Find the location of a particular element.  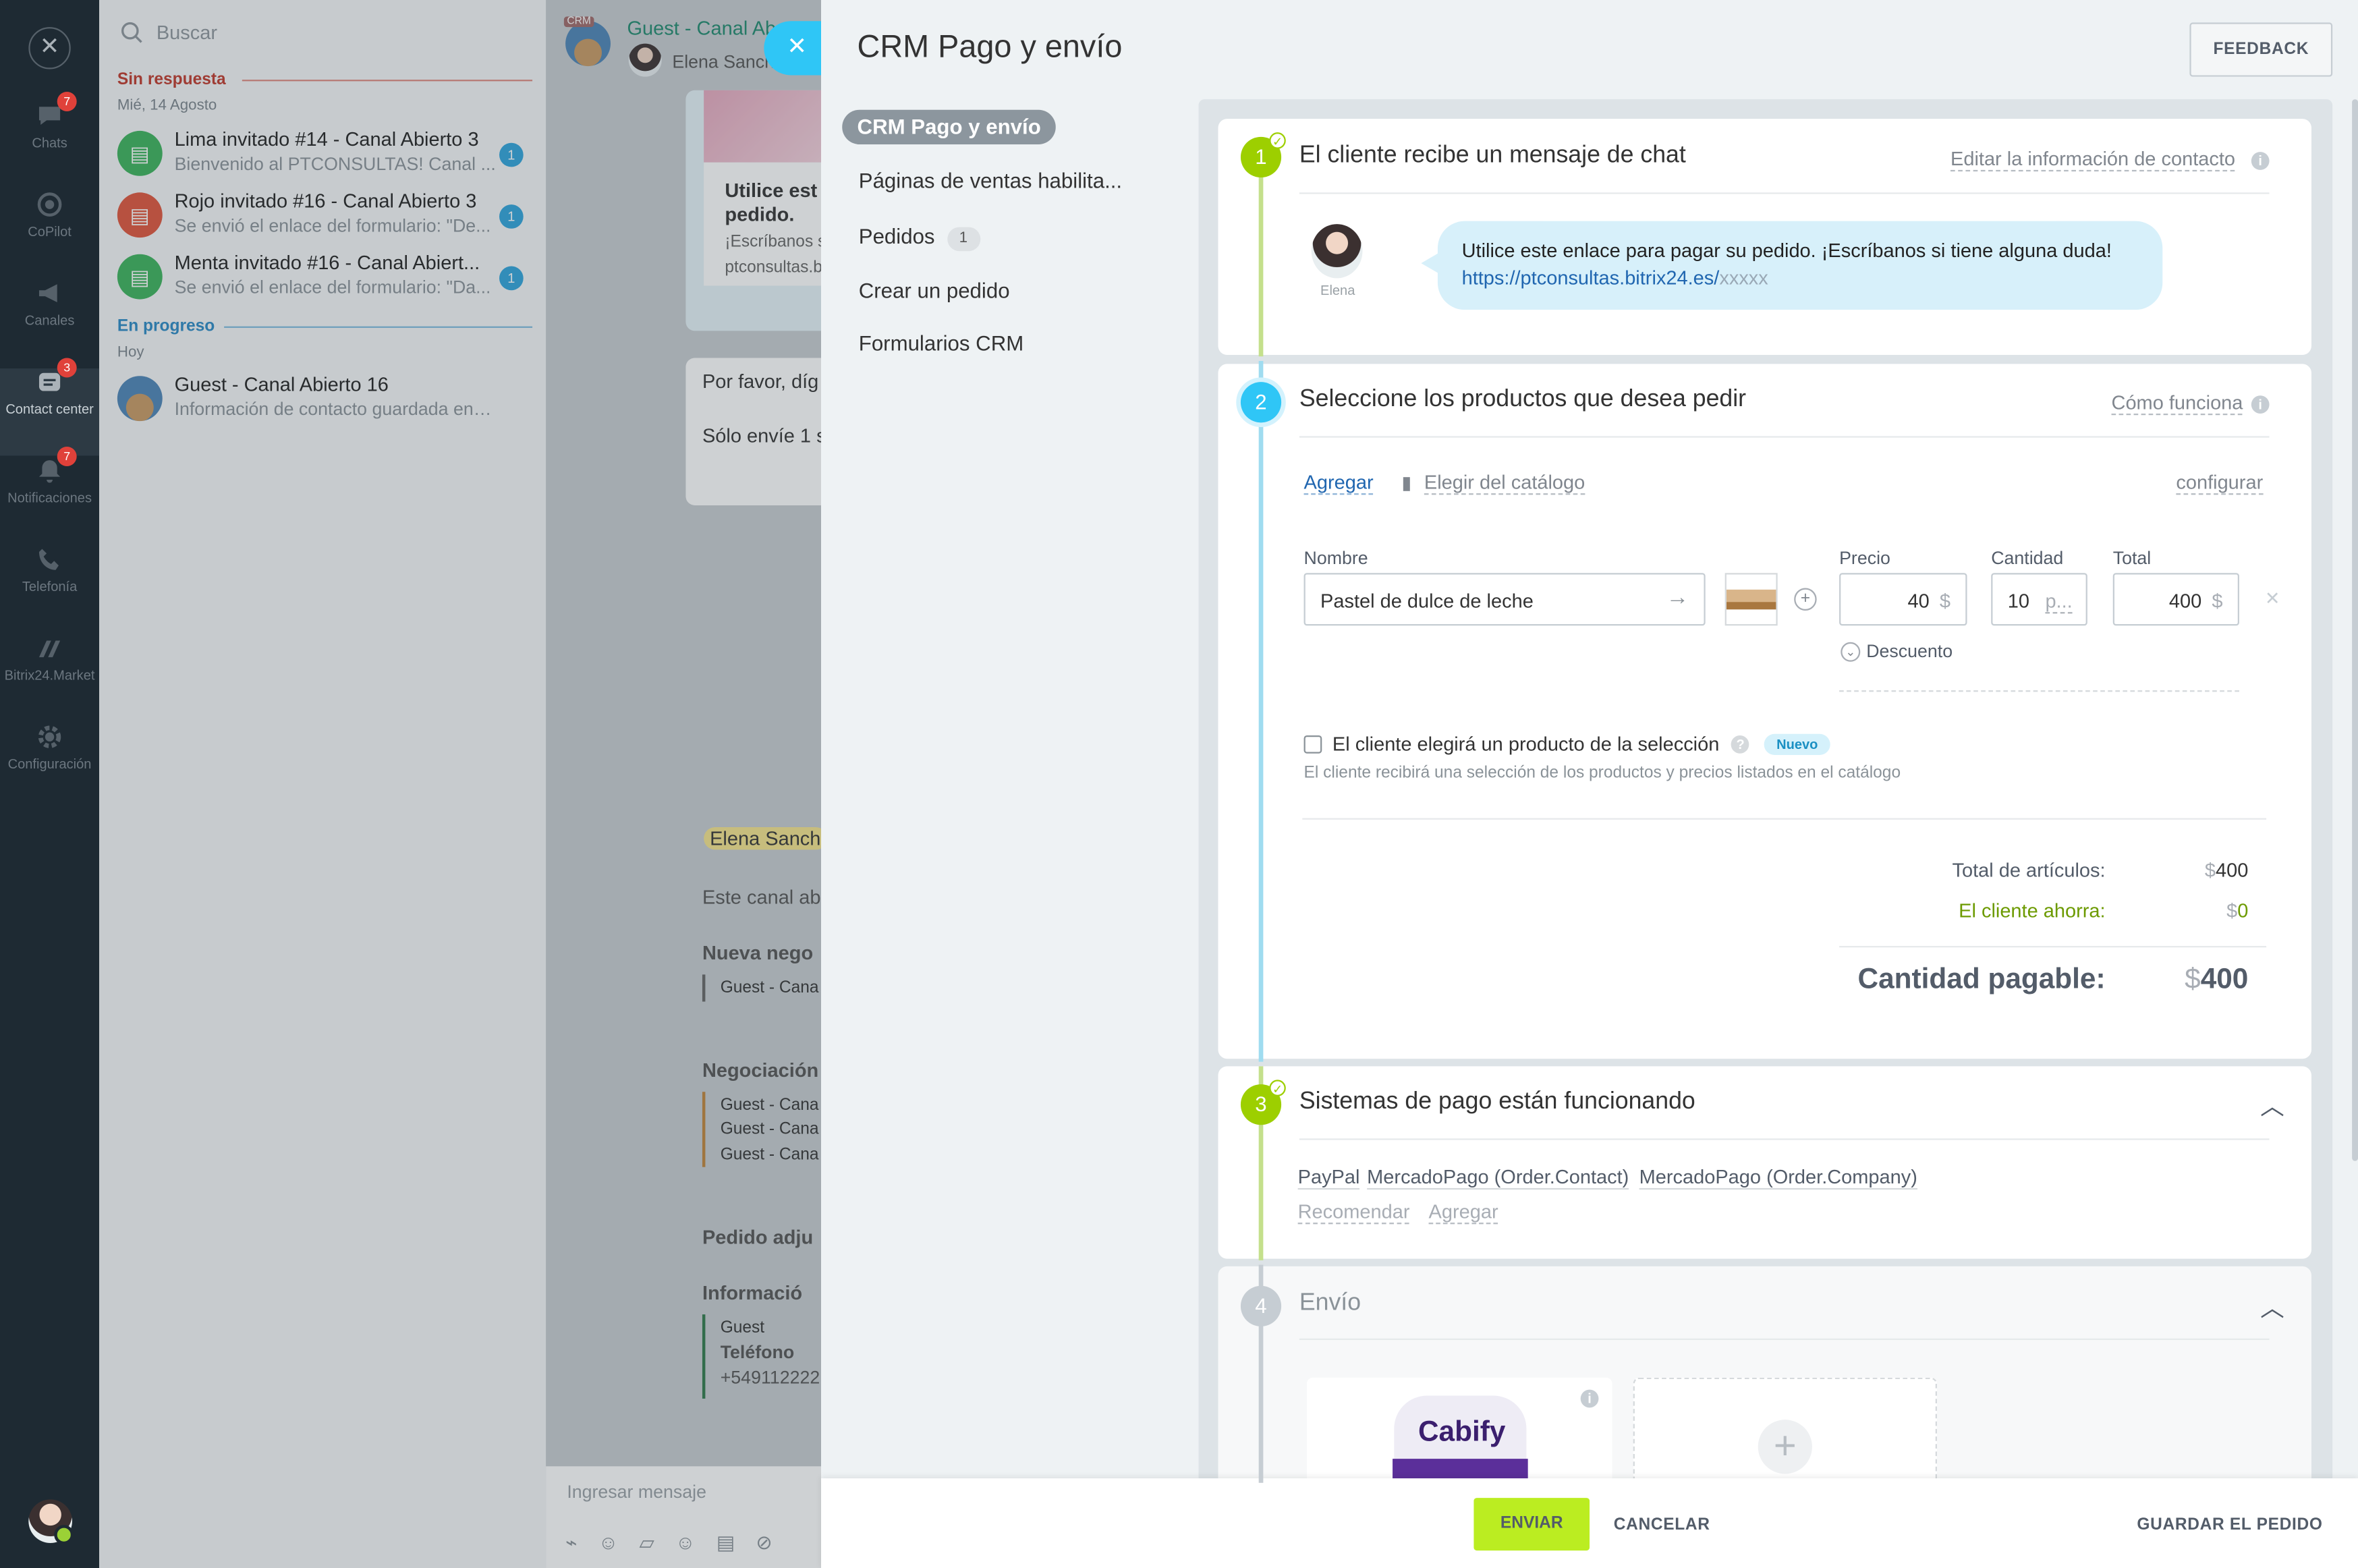

phone-icon is located at coordinates (49, 559).